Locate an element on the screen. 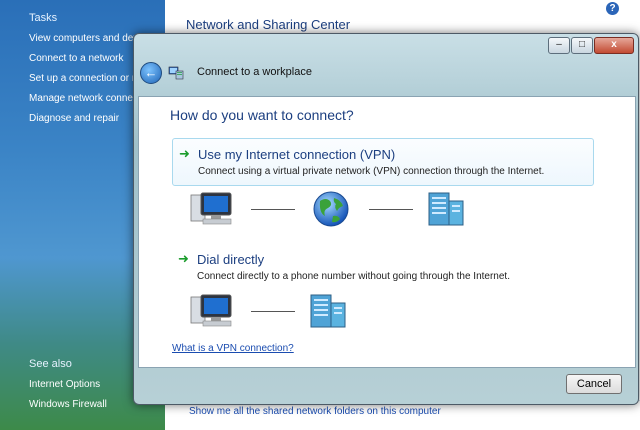  caption-buttons: – □ x is located at coordinates (590, 45).